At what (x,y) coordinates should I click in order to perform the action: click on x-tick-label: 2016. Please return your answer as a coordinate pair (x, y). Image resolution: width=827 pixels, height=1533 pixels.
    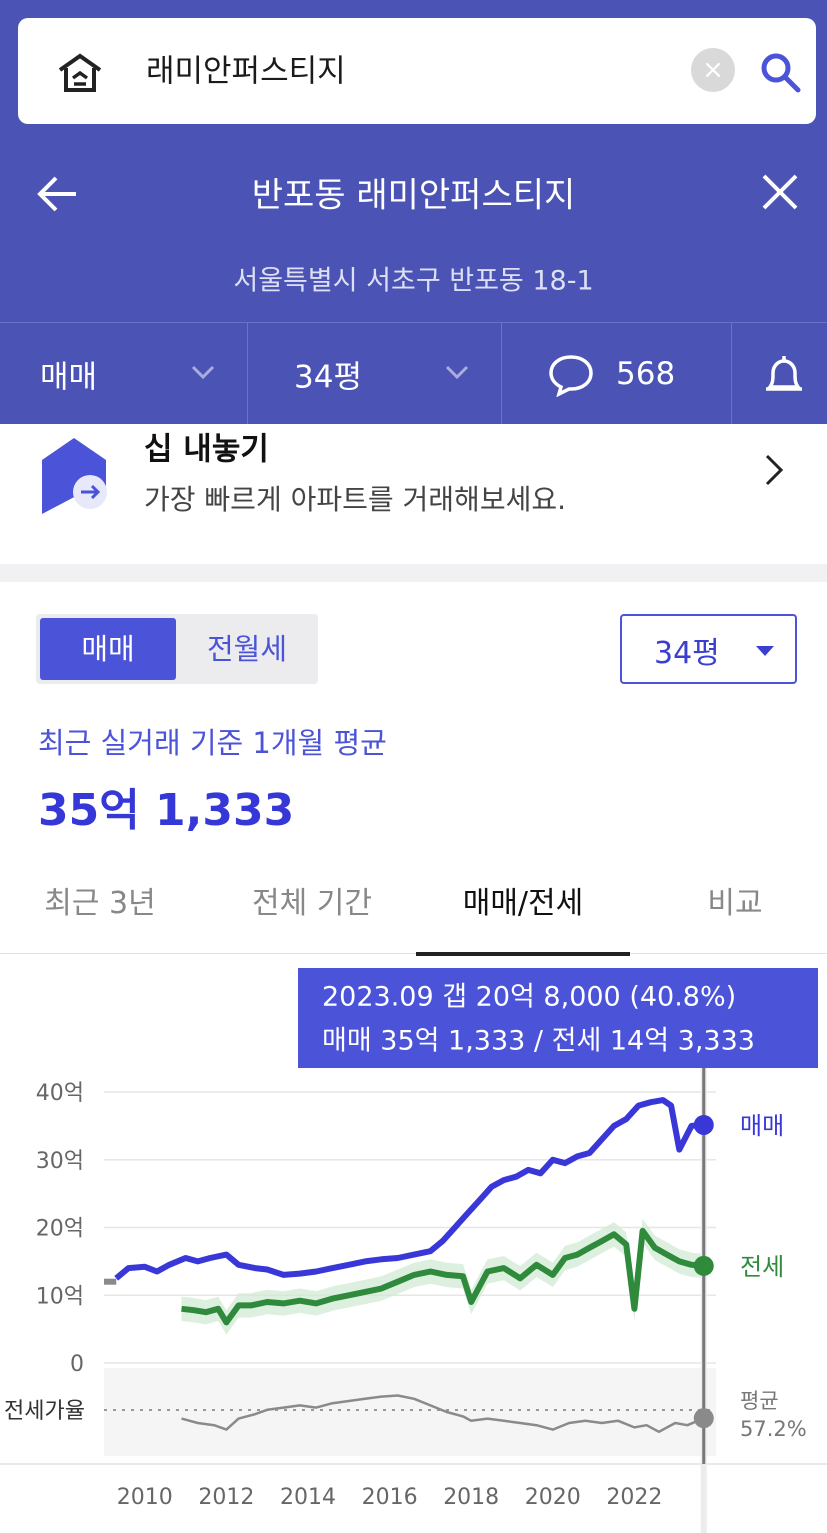
    Looking at the image, I should click on (390, 1497).